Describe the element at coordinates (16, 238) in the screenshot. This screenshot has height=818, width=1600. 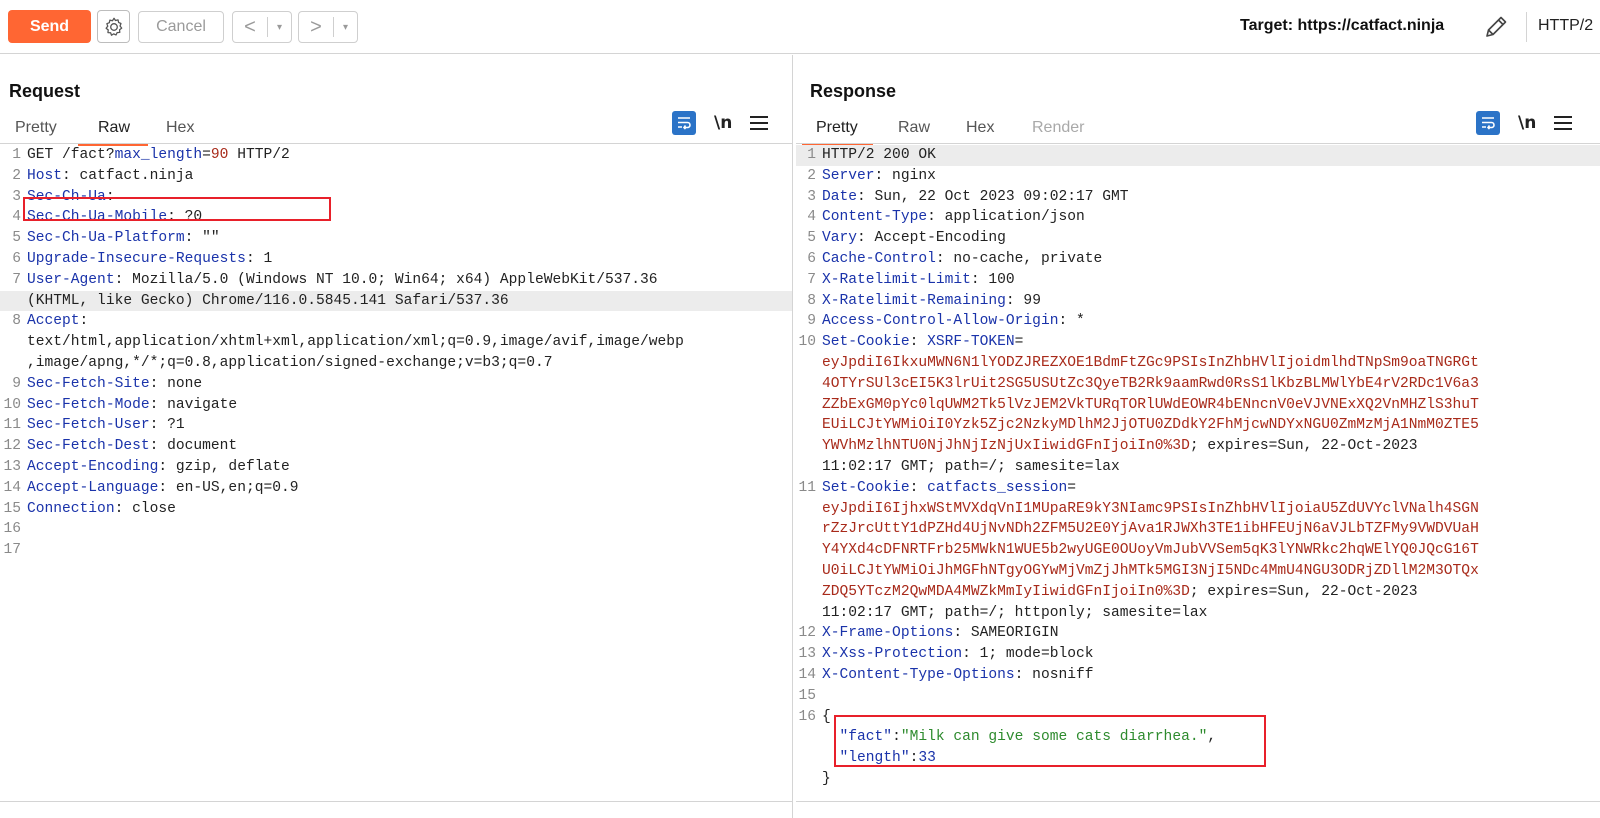
I see `line-number: 5` at that location.